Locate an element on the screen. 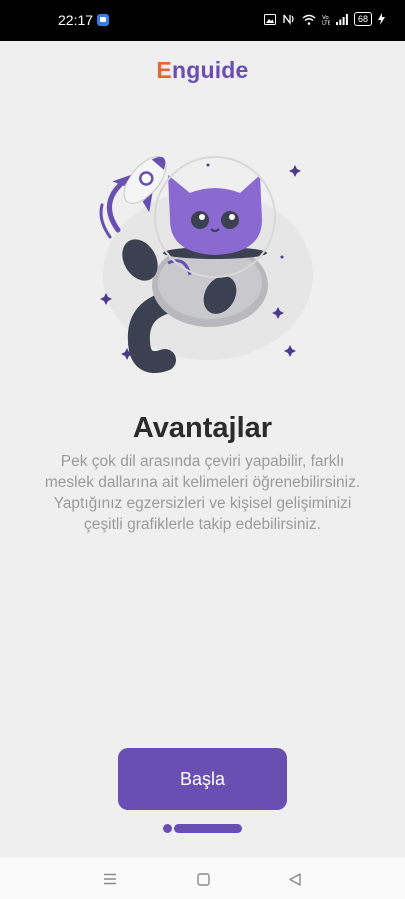 The image size is (405, 899). status-icons: Vo LTE 68 is located at coordinates (324, 19).